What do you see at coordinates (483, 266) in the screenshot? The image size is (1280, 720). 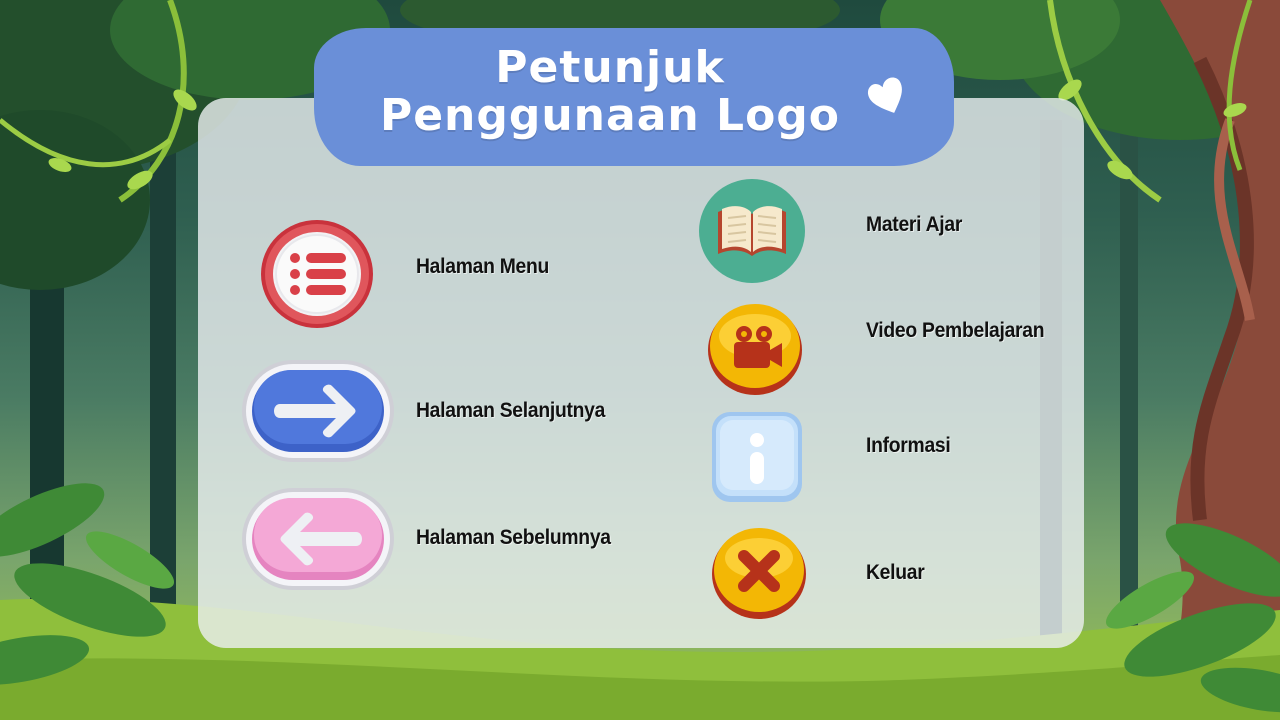 I see `legend-label-menu: Halaman Menu` at bounding box center [483, 266].